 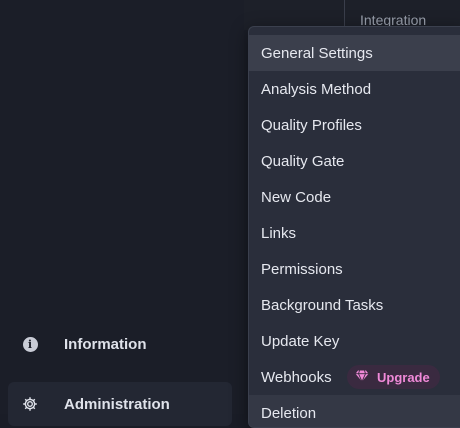 I want to click on menu-item-quality-profiles: Quality Profiles, so click(x=354, y=125).